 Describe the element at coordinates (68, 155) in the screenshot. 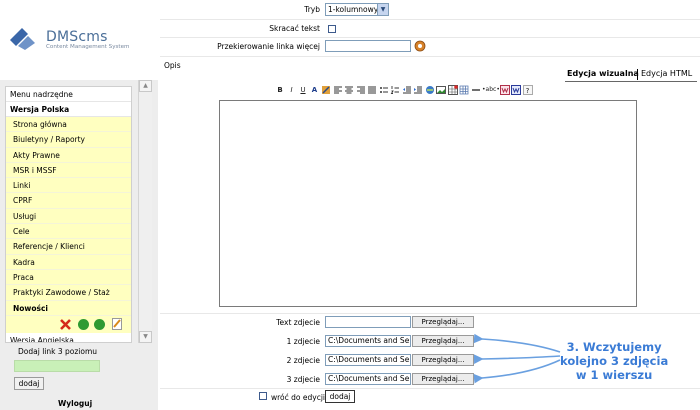

I see `menu-item-akty-prawne: Akty Prawne` at that location.